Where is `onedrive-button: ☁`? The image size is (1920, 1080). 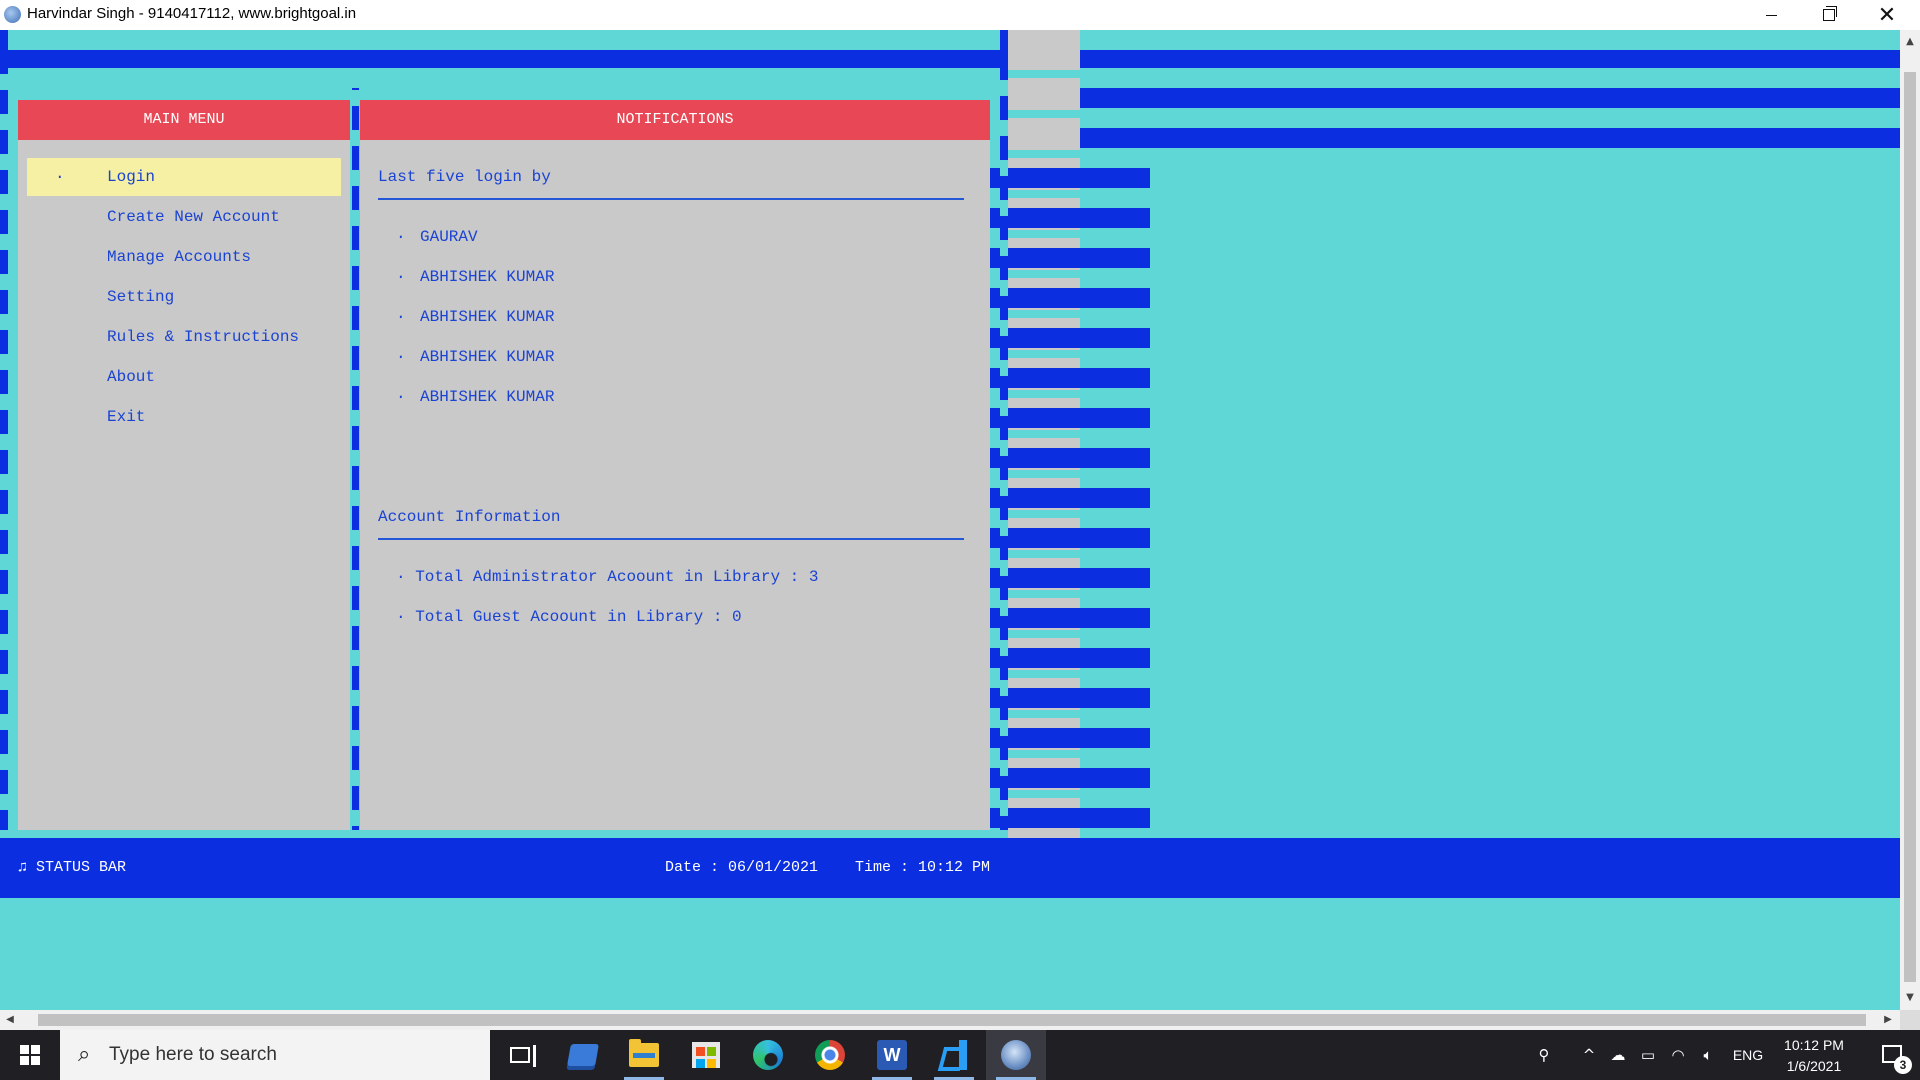 onedrive-button: ☁ is located at coordinates (1618, 1055).